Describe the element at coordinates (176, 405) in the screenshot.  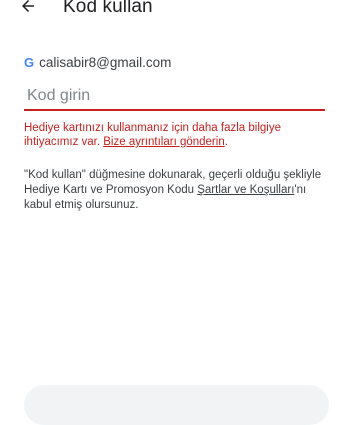
I see `redeem-button` at that location.